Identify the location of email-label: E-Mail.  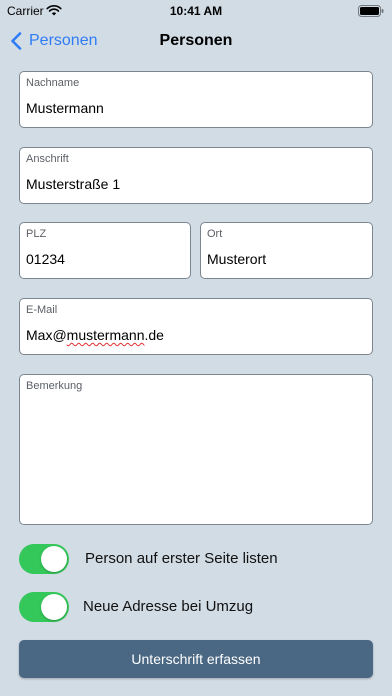
(42, 310).